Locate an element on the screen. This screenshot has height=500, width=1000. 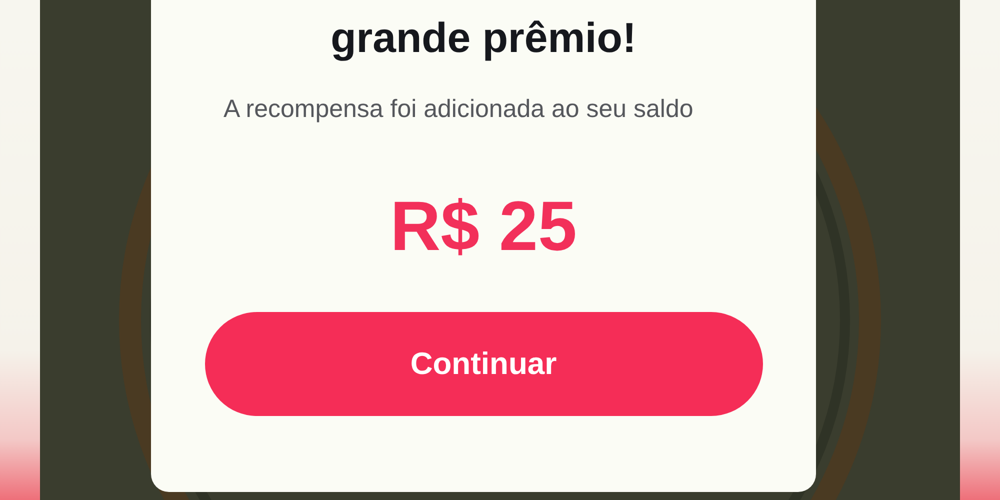
dialog-title: grande prêmio! is located at coordinates (483, 38).